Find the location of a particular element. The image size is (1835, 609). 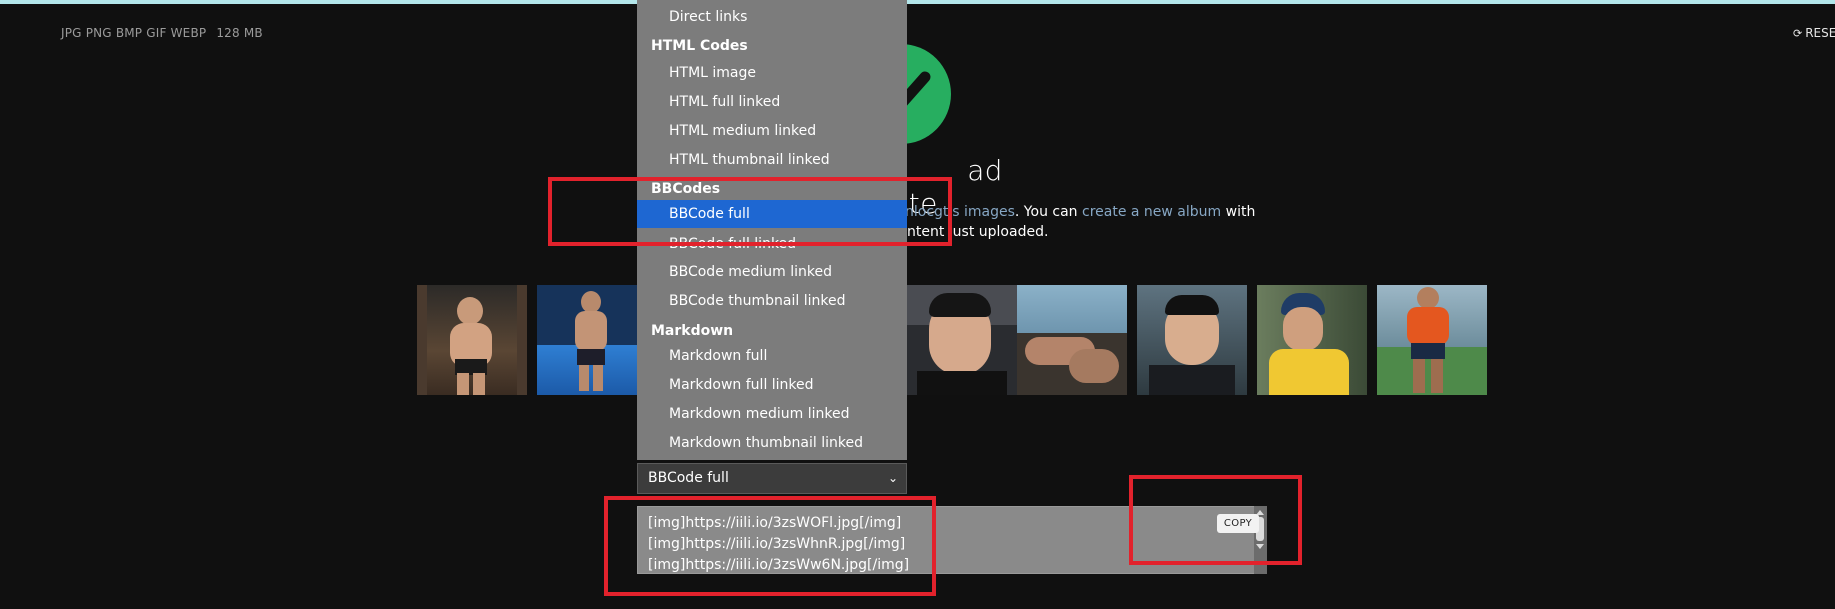

option-html-image: HTML image is located at coordinates (772, 73).